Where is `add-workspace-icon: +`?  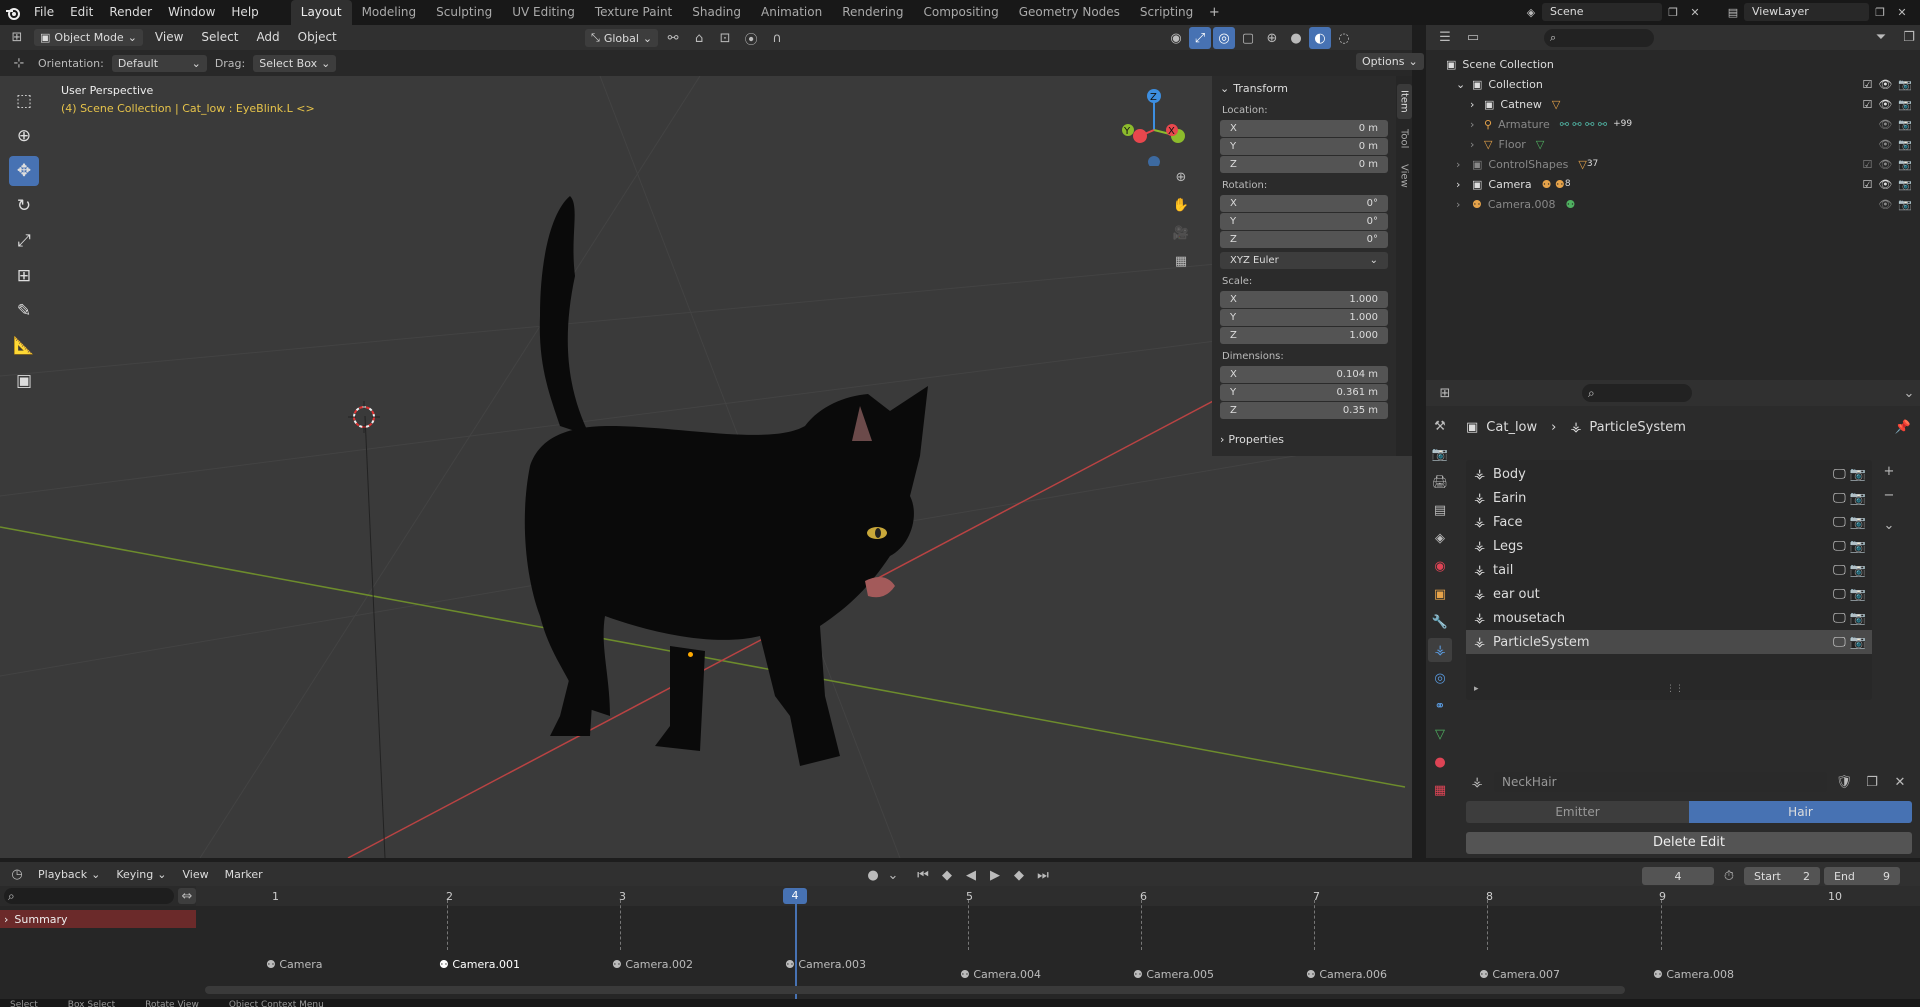 add-workspace-icon: + is located at coordinates (1214, 13).